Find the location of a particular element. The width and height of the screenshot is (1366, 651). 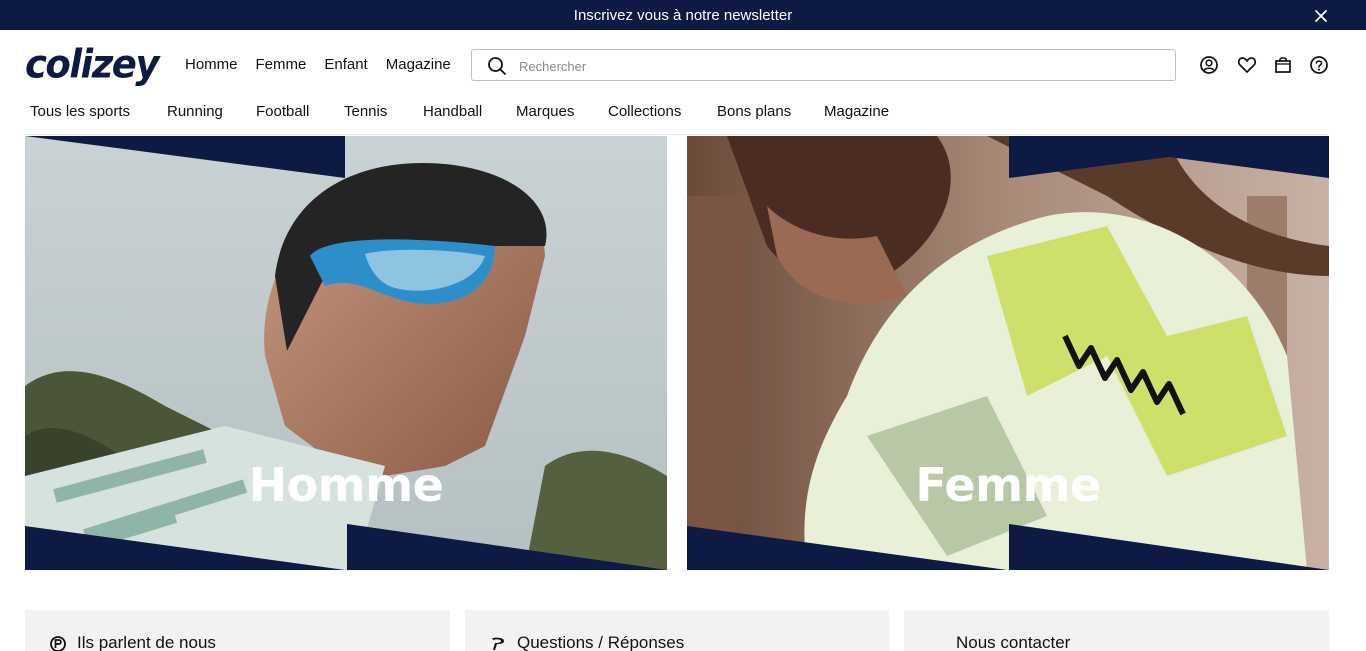

card-questions-reponses: Questions / Réponses is located at coordinates (677, 630).